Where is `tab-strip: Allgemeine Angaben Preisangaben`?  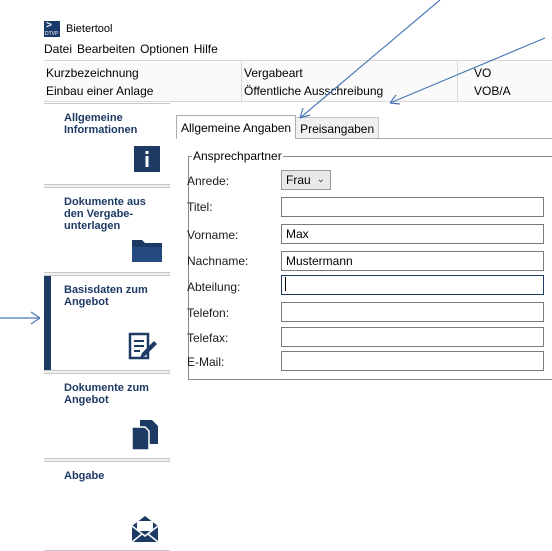 tab-strip: Allgemeine Angaben Preisangaben is located at coordinates (278, 127).